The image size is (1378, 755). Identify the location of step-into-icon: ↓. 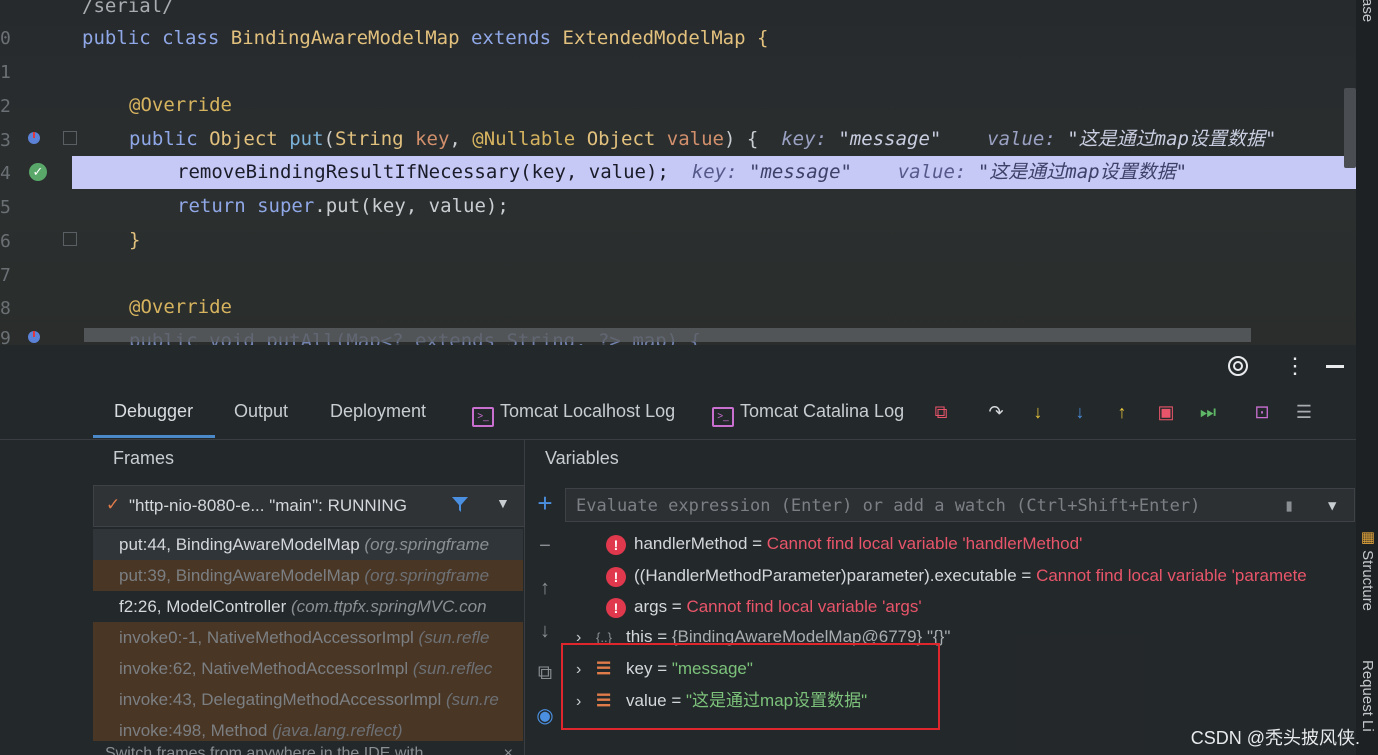
(1038, 412).